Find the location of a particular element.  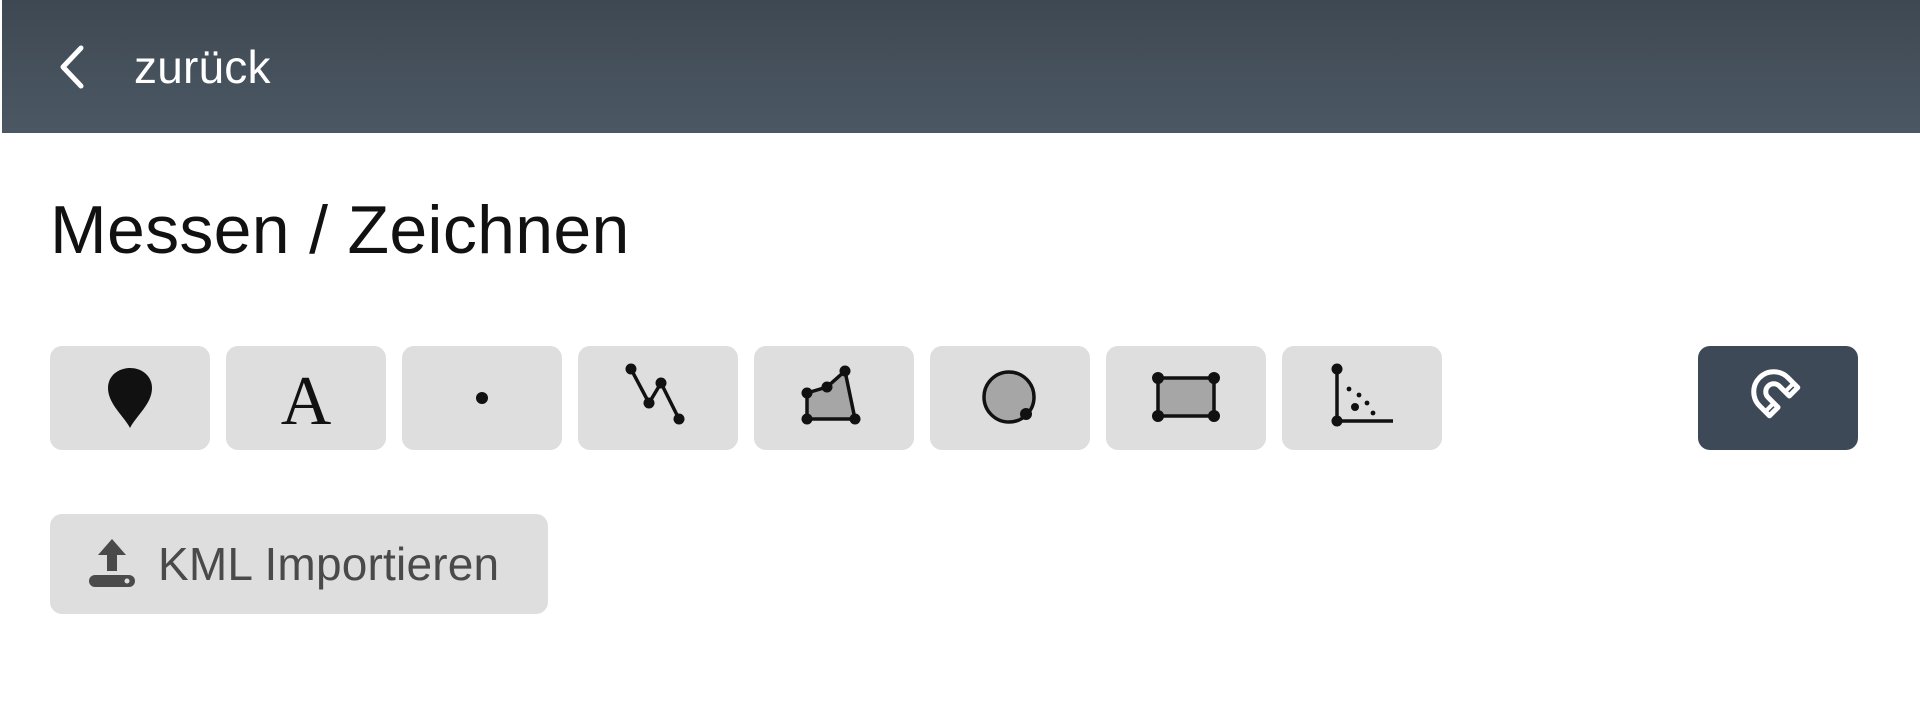

page-title: Messen / Zeichnen is located at coordinates (340, 230).